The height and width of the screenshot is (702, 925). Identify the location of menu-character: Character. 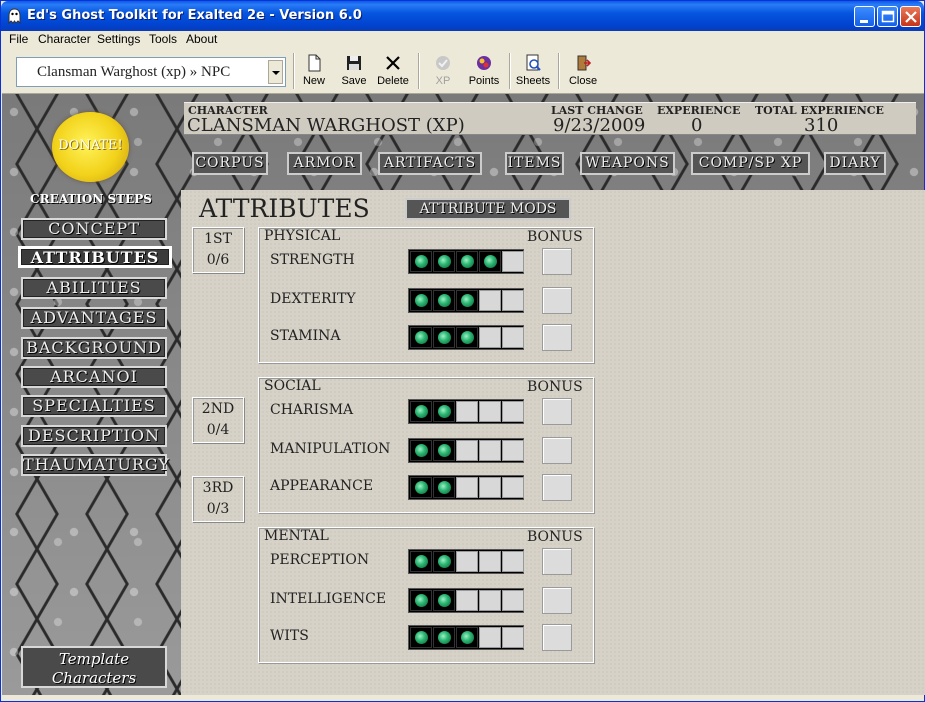
(64, 39).